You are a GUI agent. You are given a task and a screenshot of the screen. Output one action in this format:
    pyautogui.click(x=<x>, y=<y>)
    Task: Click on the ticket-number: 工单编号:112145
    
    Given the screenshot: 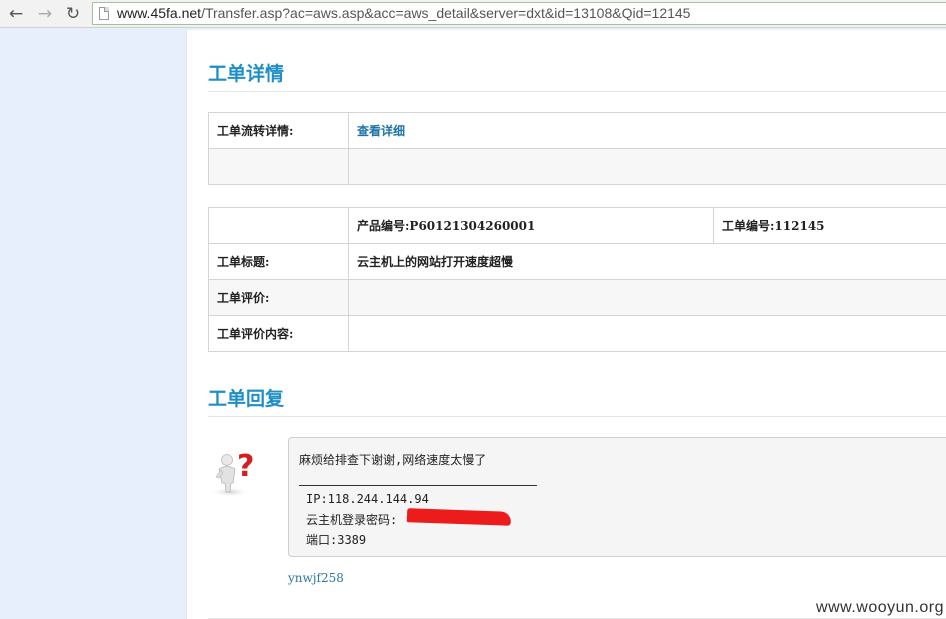 What is the action you would take?
    pyautogui.click(x=829, y=225)
    